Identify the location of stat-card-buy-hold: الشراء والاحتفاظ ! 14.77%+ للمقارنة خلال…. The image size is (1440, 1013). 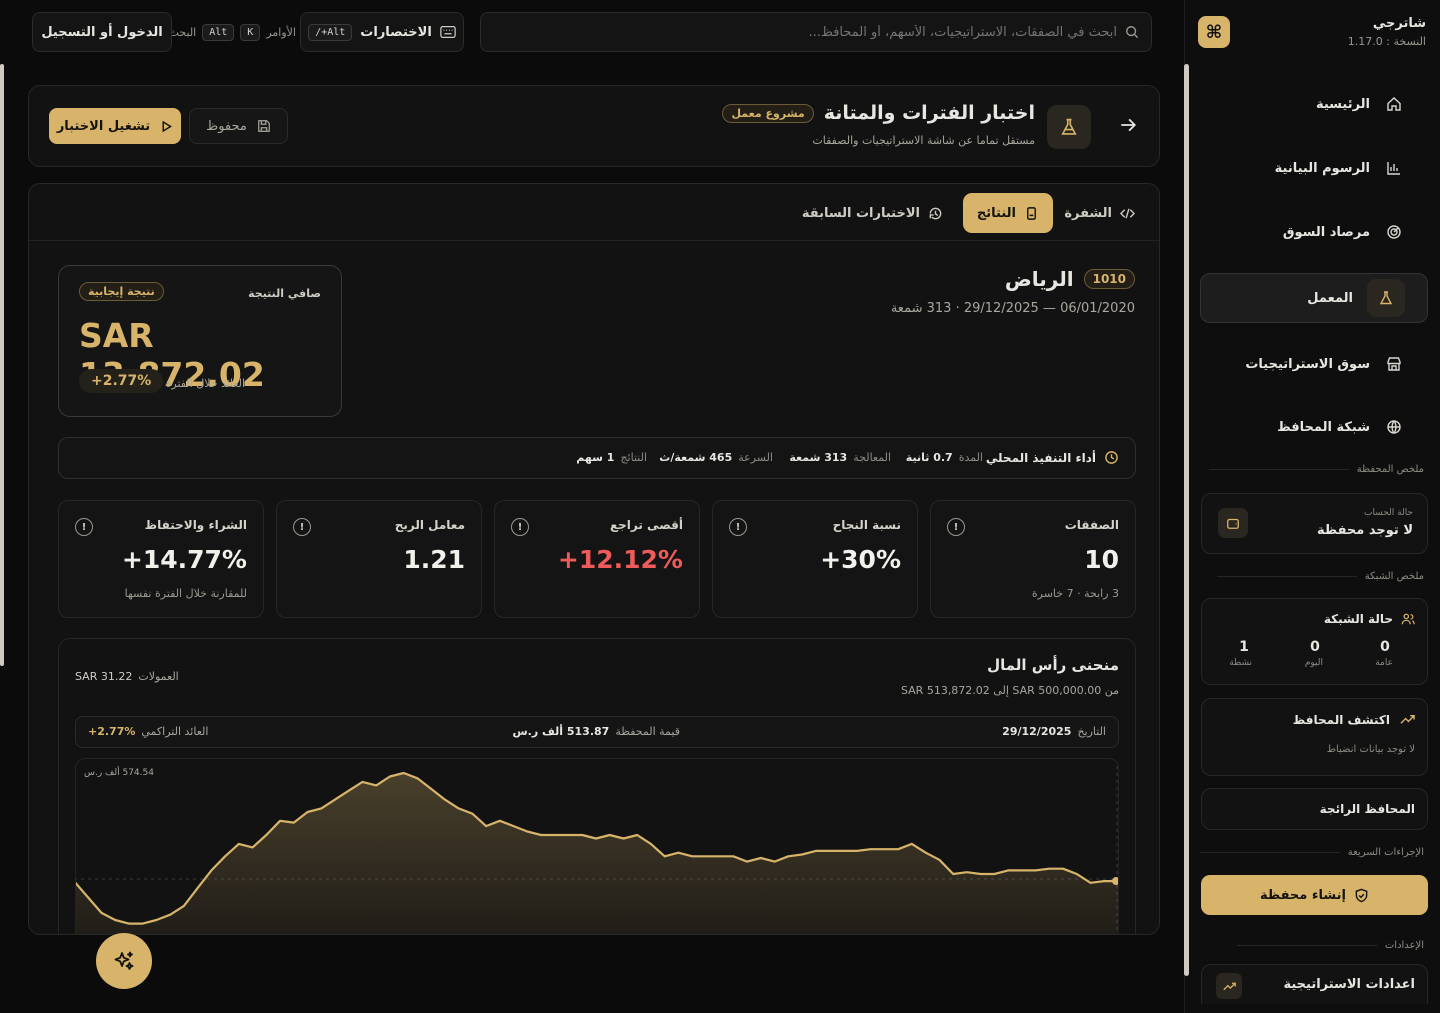
(161, 559).